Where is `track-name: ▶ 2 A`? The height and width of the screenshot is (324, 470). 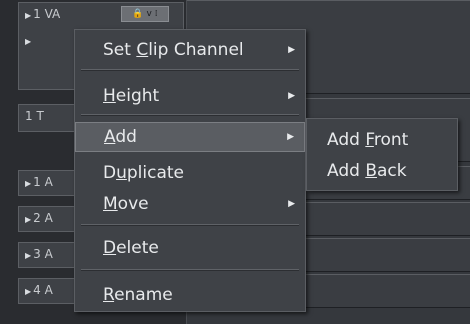 track-name: ▶ 2 A is located at coordinates (39, 218).